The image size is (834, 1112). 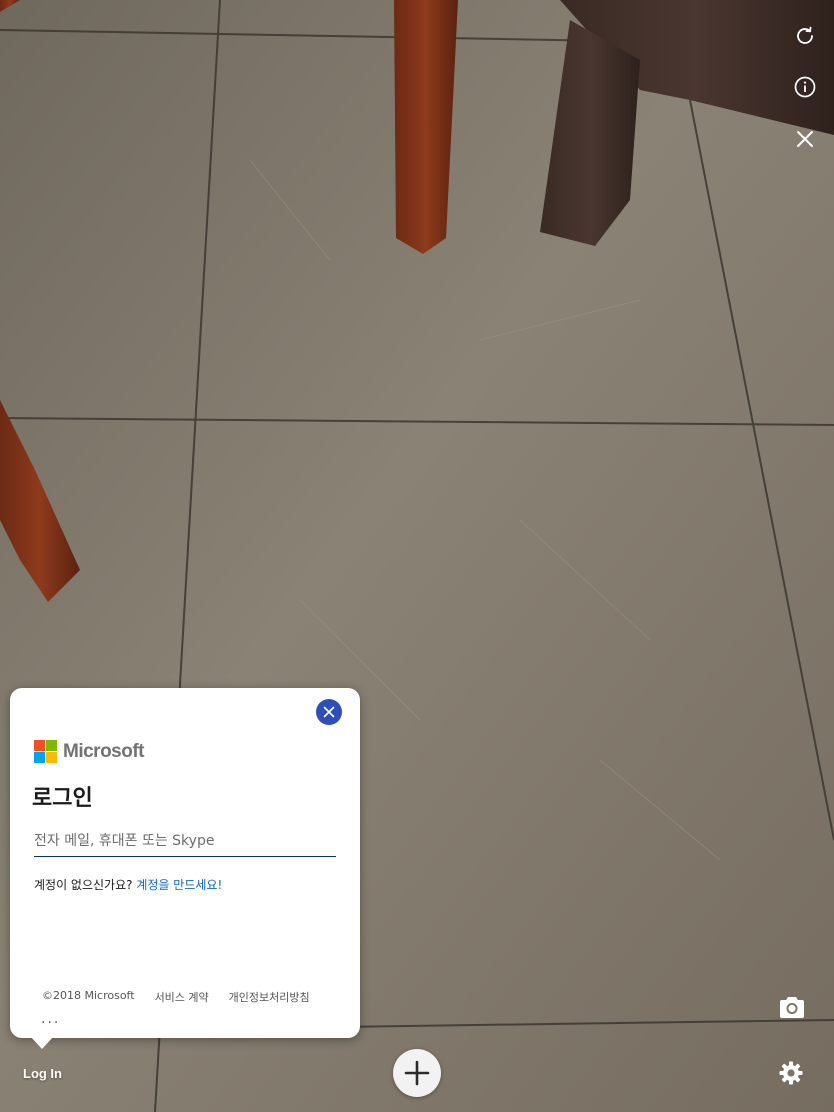 I want to click on add-button, so click(x=417, y=1073).